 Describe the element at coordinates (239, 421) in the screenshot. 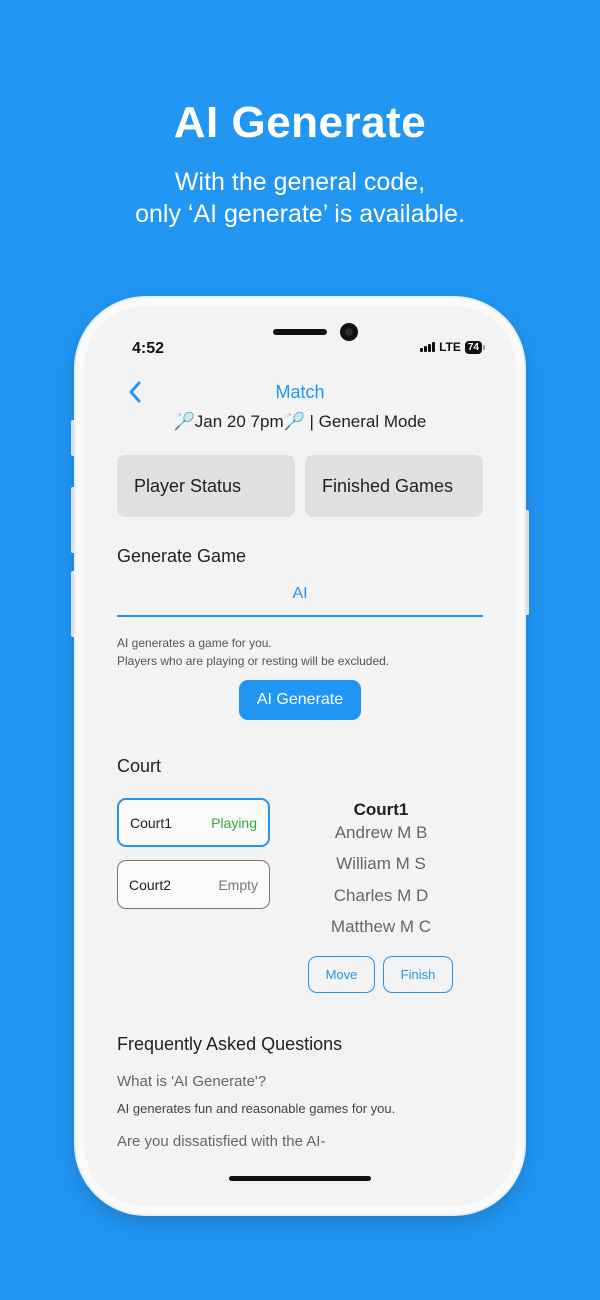

I see `session-date: Jan 20 7pm` at that location.